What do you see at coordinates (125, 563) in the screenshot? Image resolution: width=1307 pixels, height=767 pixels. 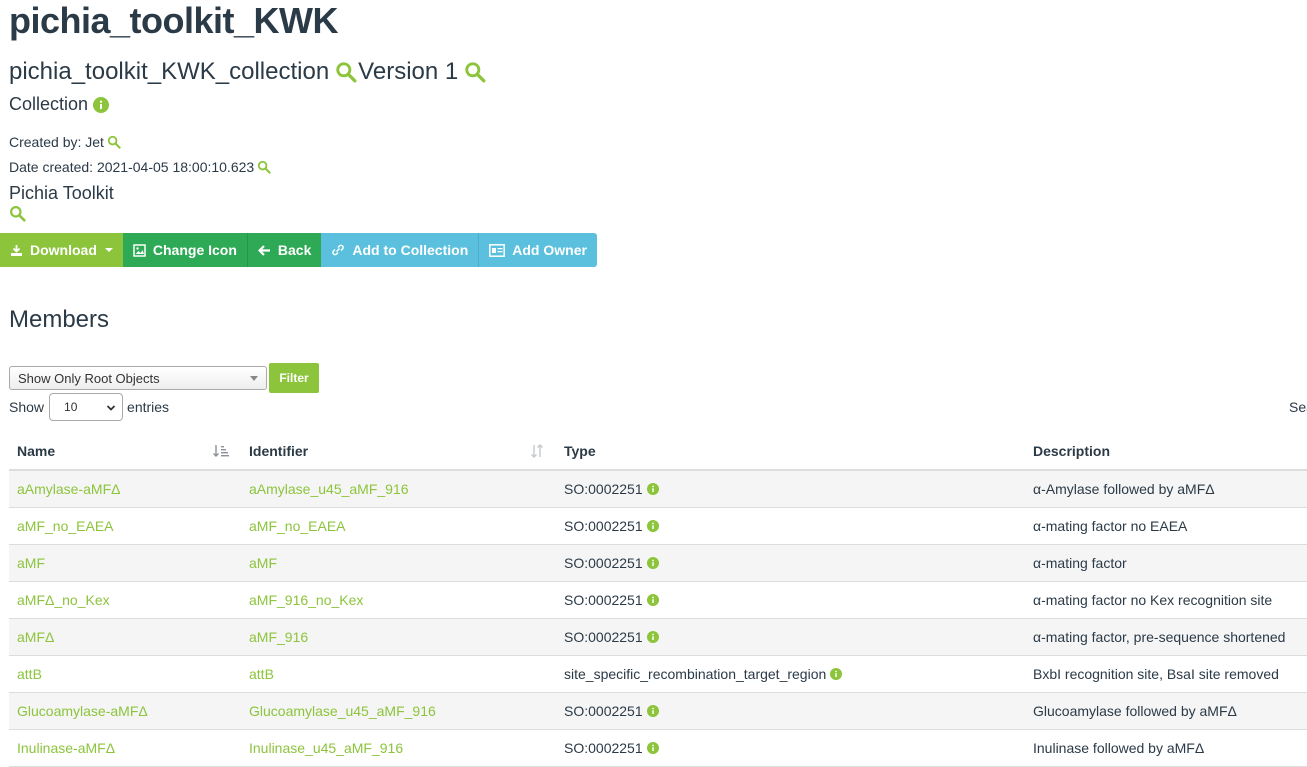 I see `member-name-link: aMF` at bounding box center [125, 563].